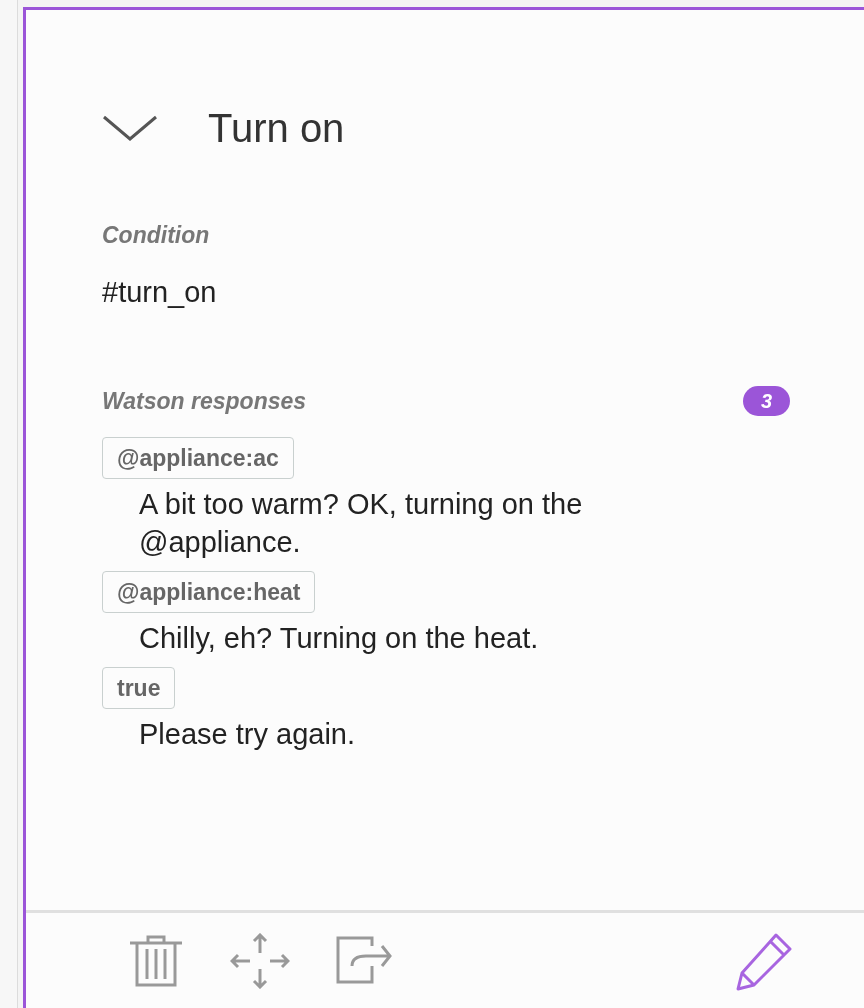 The width and height of the screenshot is (864, 1008). What do you see at coordinates (365, 960) in the screenshot?
I see `export-box-arrow-icon` at bounding box center [365, 960].